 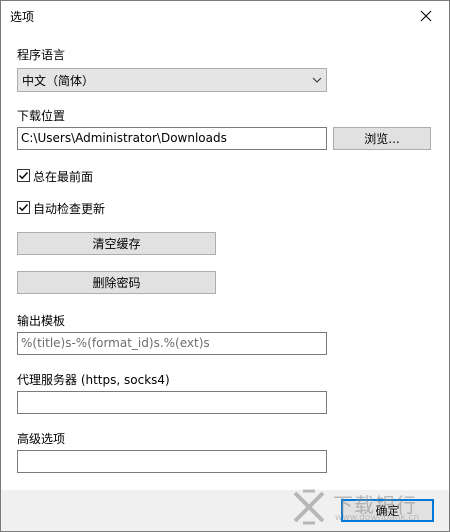 I want to click on chevron-down-icon, so click(x=317, y=80).